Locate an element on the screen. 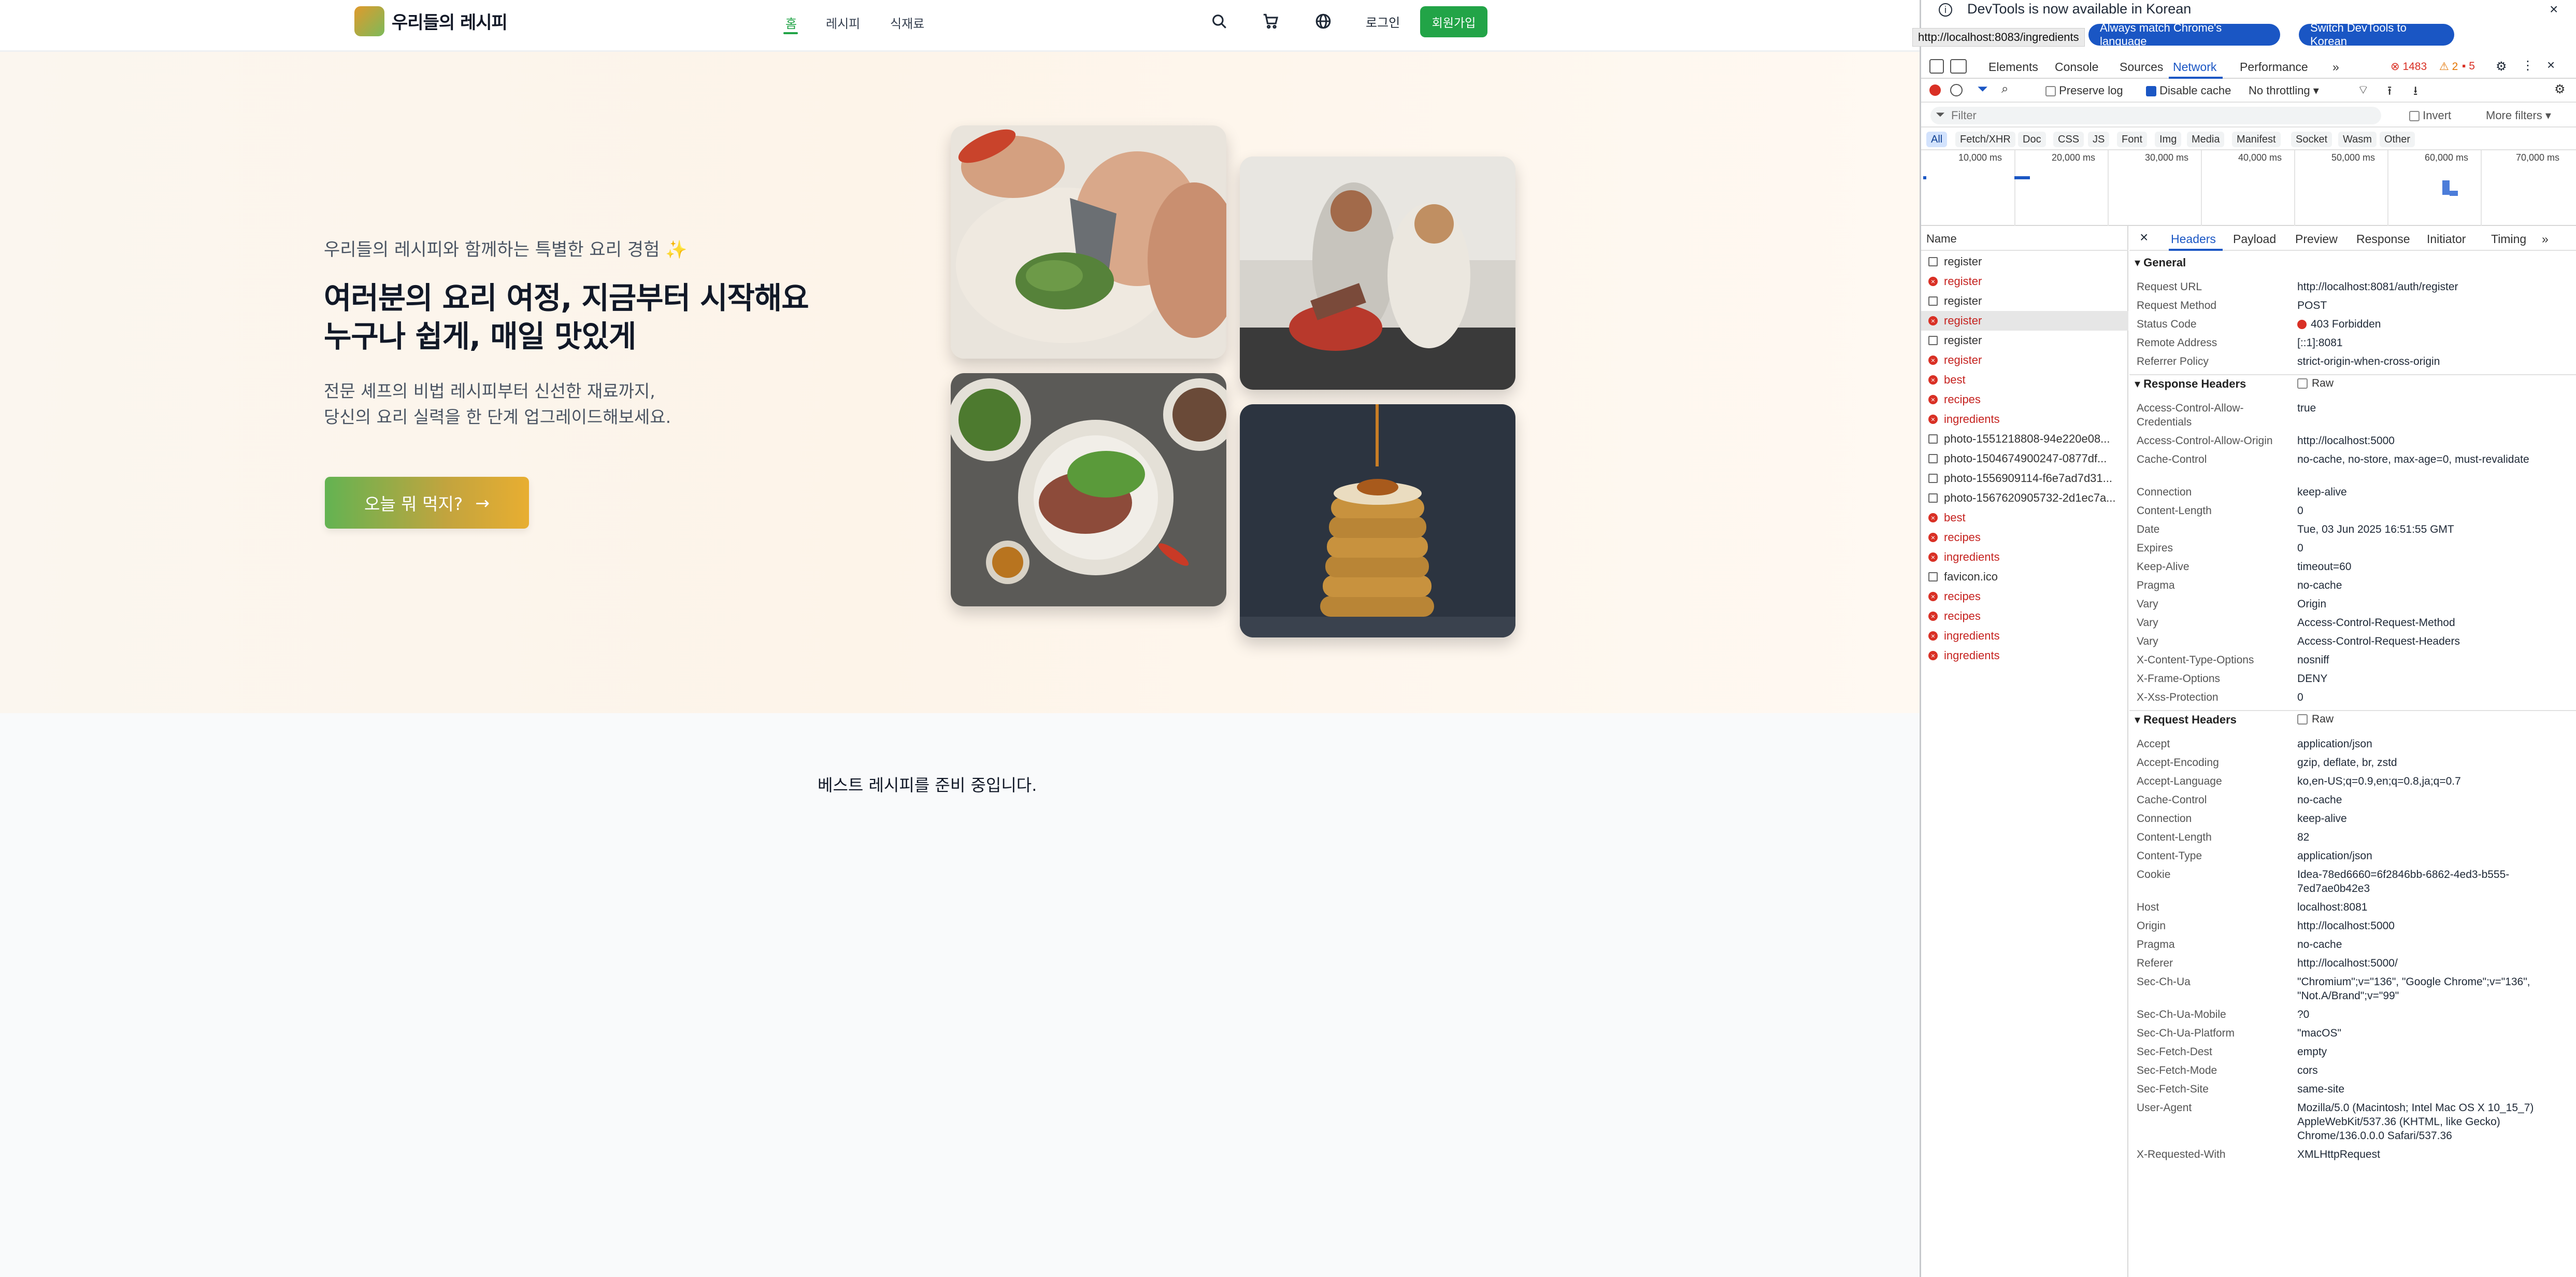  tab-console: Console is located at coordinates (2076, 67).